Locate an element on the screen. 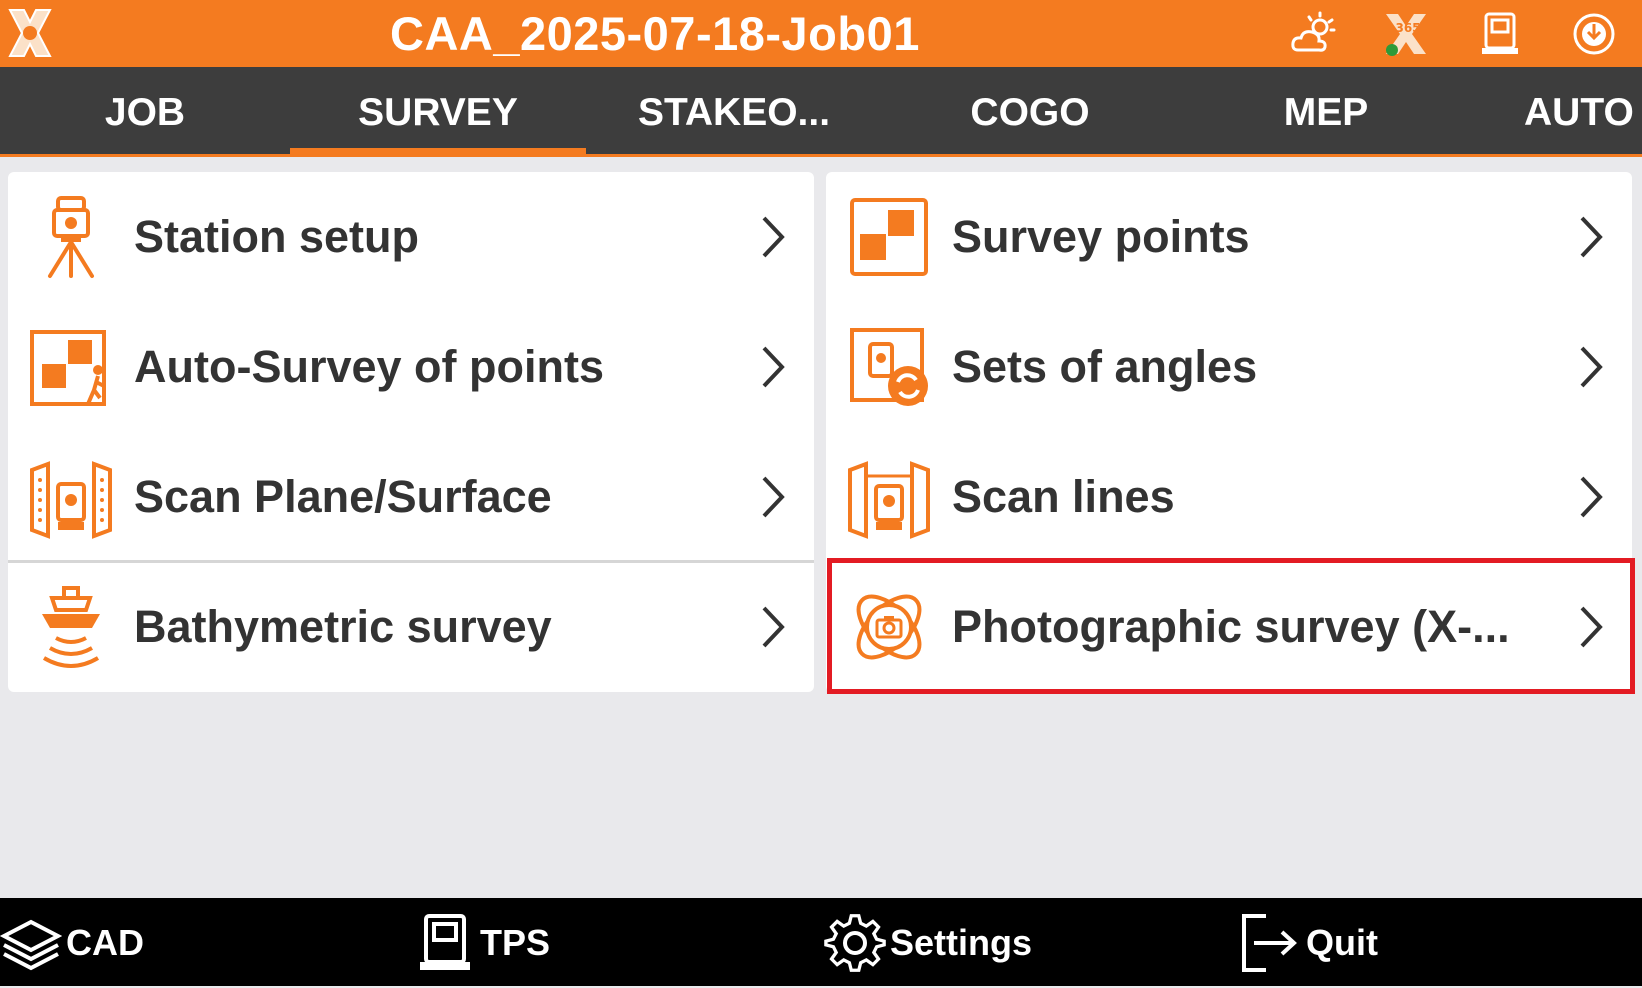 Image resolution: width=1642 pixels, height=988 pixels. menu-item-station-setup: Station setup is located at coordinates (411, 237).